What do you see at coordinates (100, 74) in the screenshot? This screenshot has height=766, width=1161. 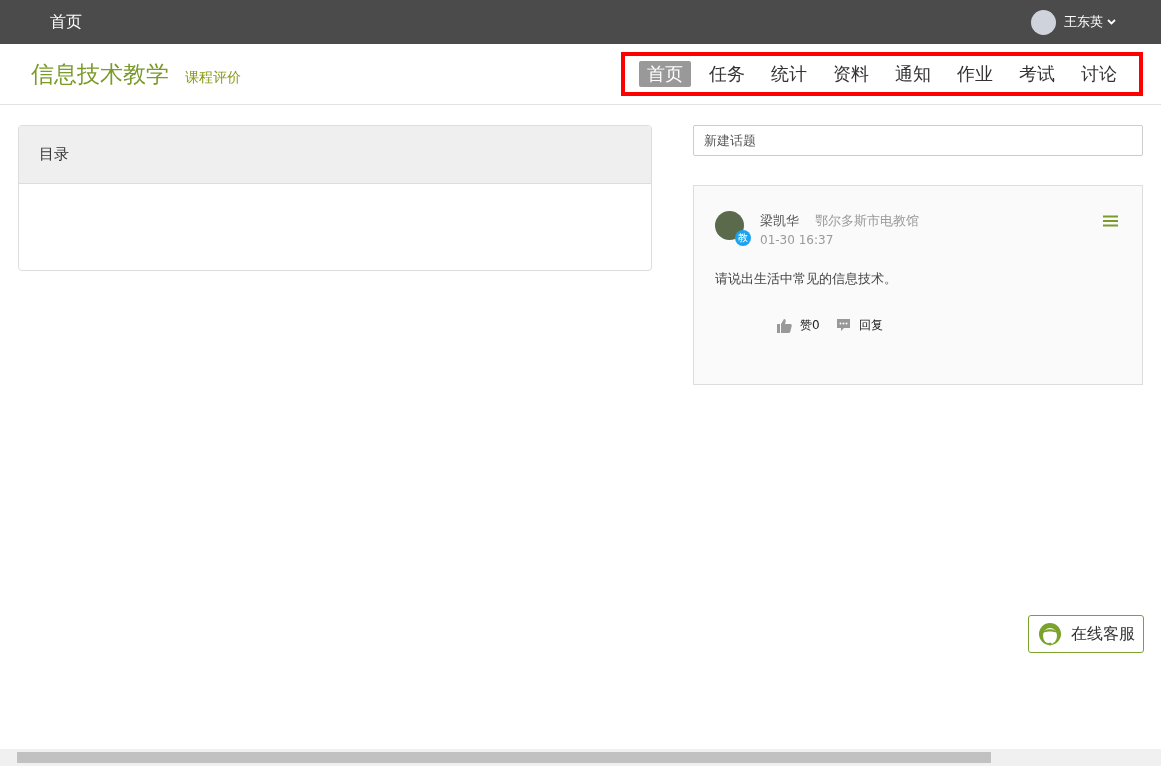 I see `course-title: 信息技术教学` at bounding box center [100, 74].